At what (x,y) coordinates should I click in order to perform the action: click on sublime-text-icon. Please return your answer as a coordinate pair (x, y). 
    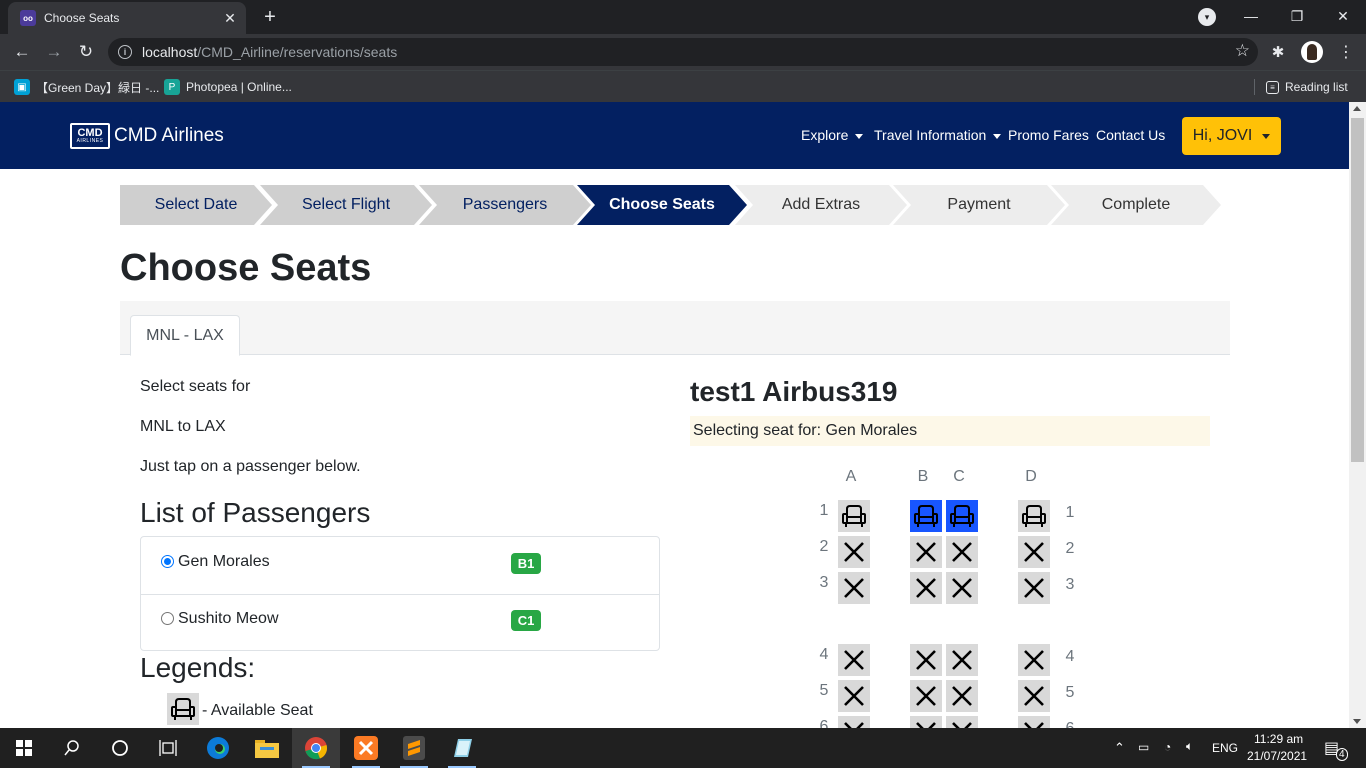
    Looking at the image, I should click on (414, 748).